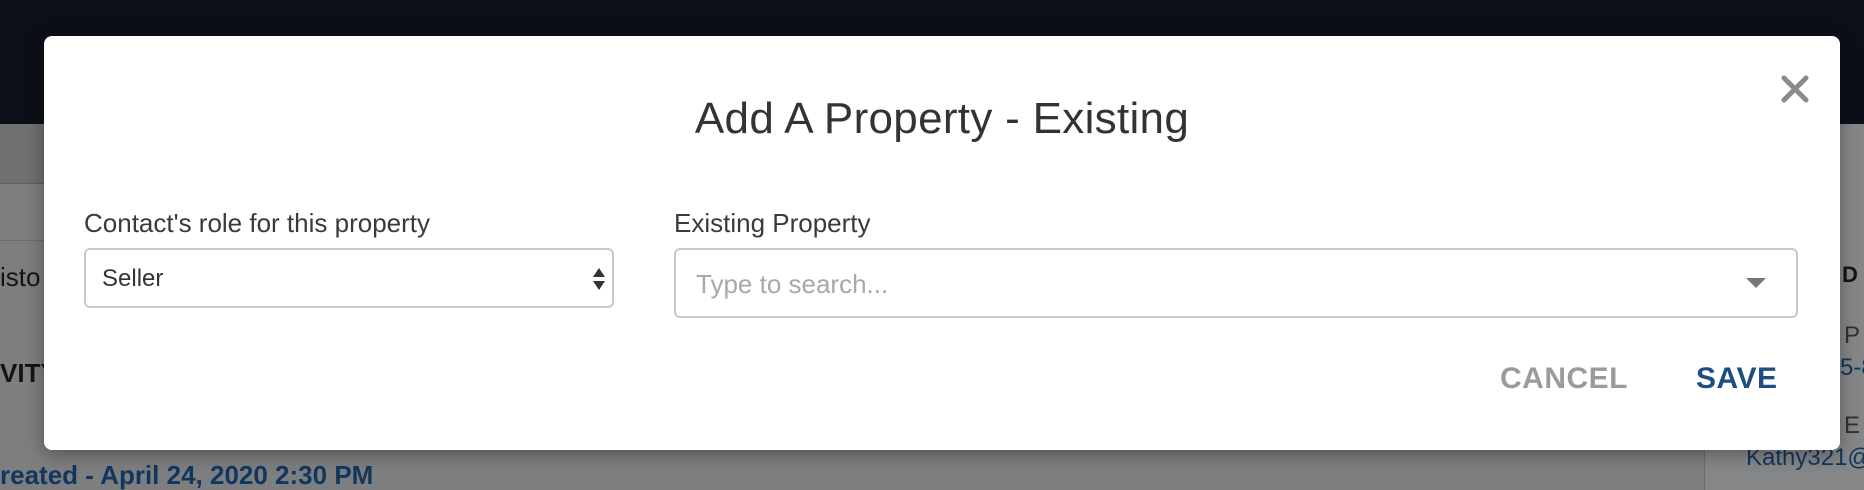 The width and height of the screenshot is (1864, 490). Describe the element at coordinates (1852, 335) in the screenshot. I see `background-phone-label: P` at that location.